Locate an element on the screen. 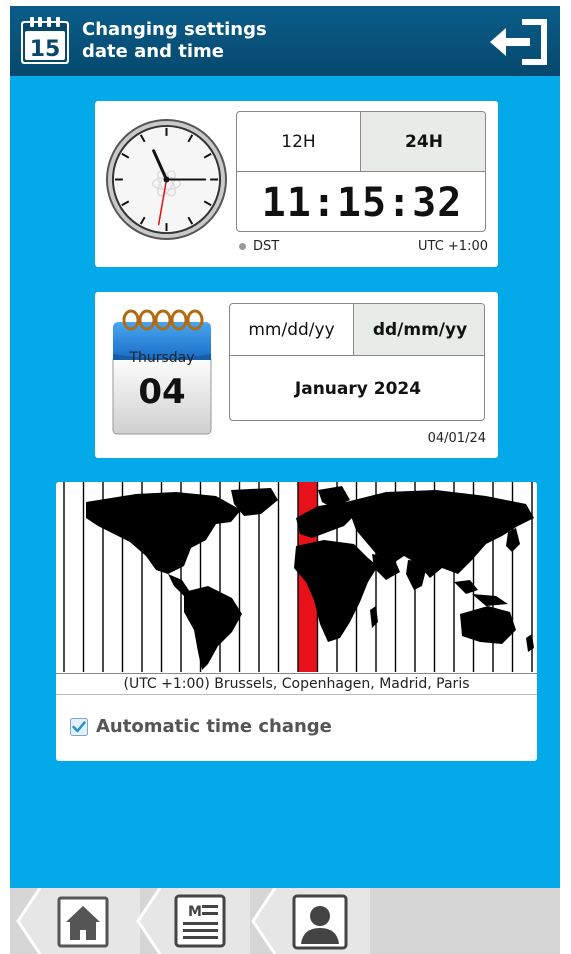  analog-clock-icon is located at coordinates (166, 179).